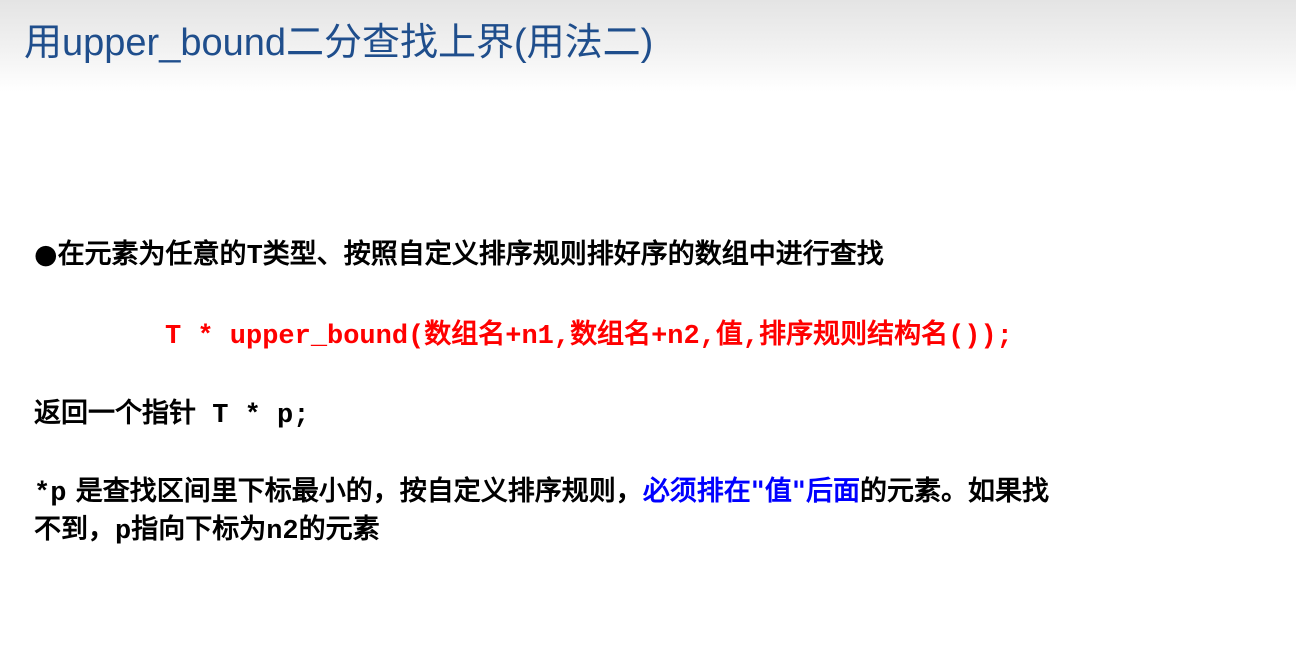 The image size is (1296, 667). I want to click on desc-text-b: 的元素。如果找, so click(954, 491).